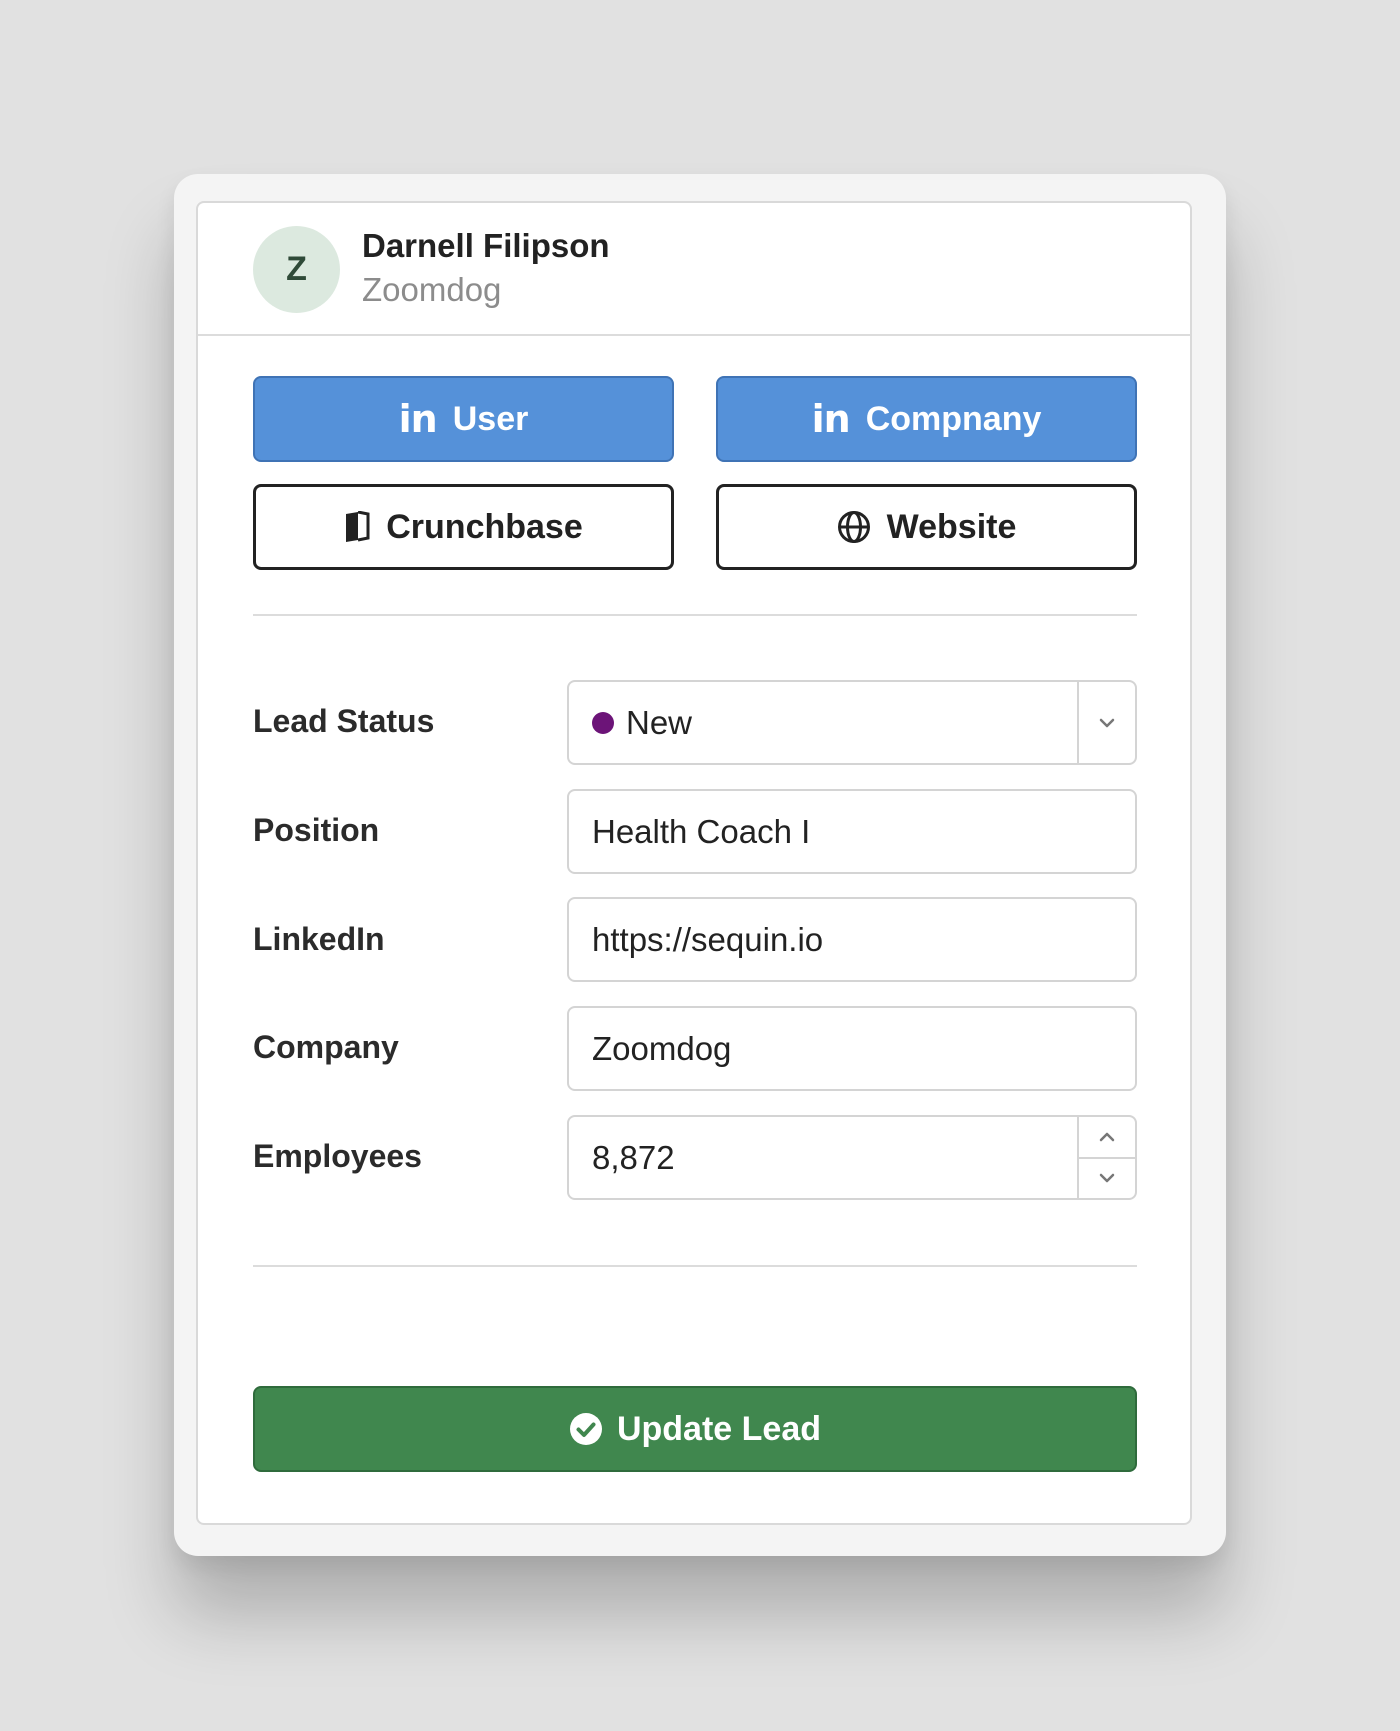 Image resolution: width=1400 pixels, height=1731 pixels. Describe the element at coordinates (326, 1047) in the screenshot. I see `company-label: Company` at that location.